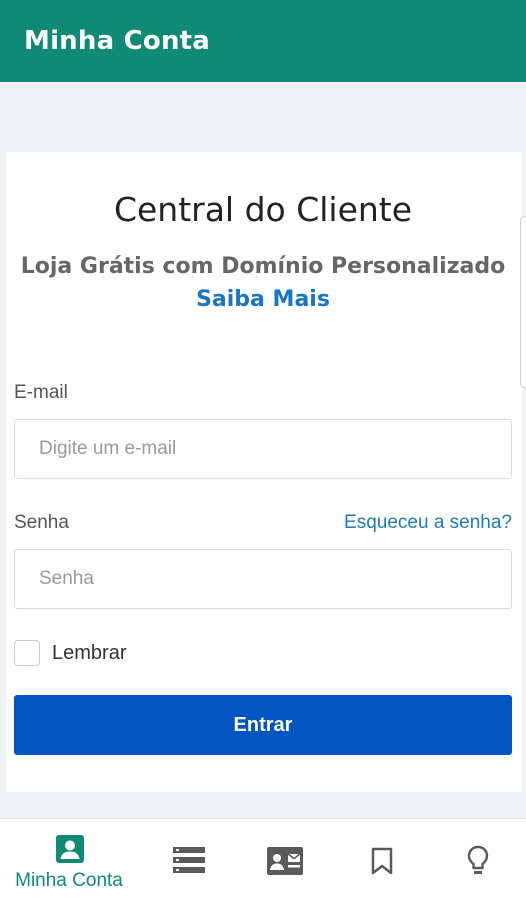  I want to click on bookmark-icon, so click(382, 861).